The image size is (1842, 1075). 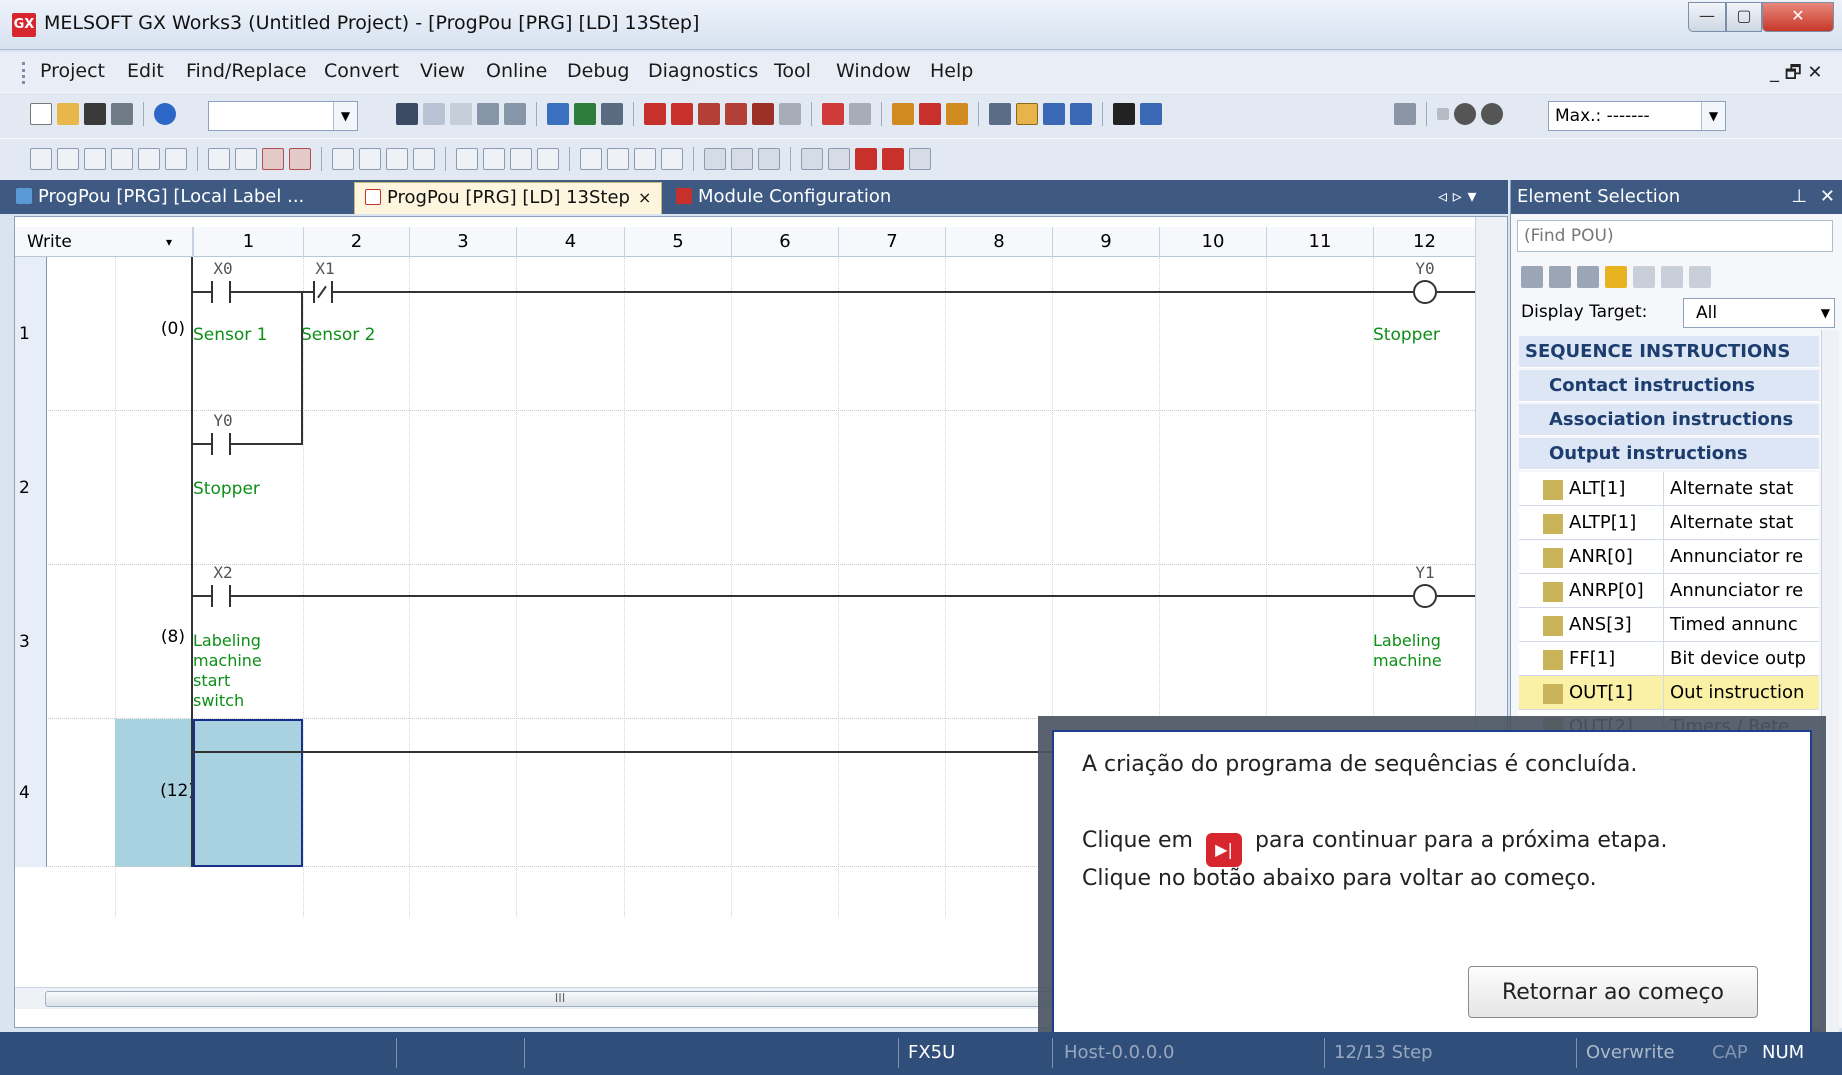 I want to click on instruction-item: ALTP[1] Alternate stat, so click(x=1669, y=523).